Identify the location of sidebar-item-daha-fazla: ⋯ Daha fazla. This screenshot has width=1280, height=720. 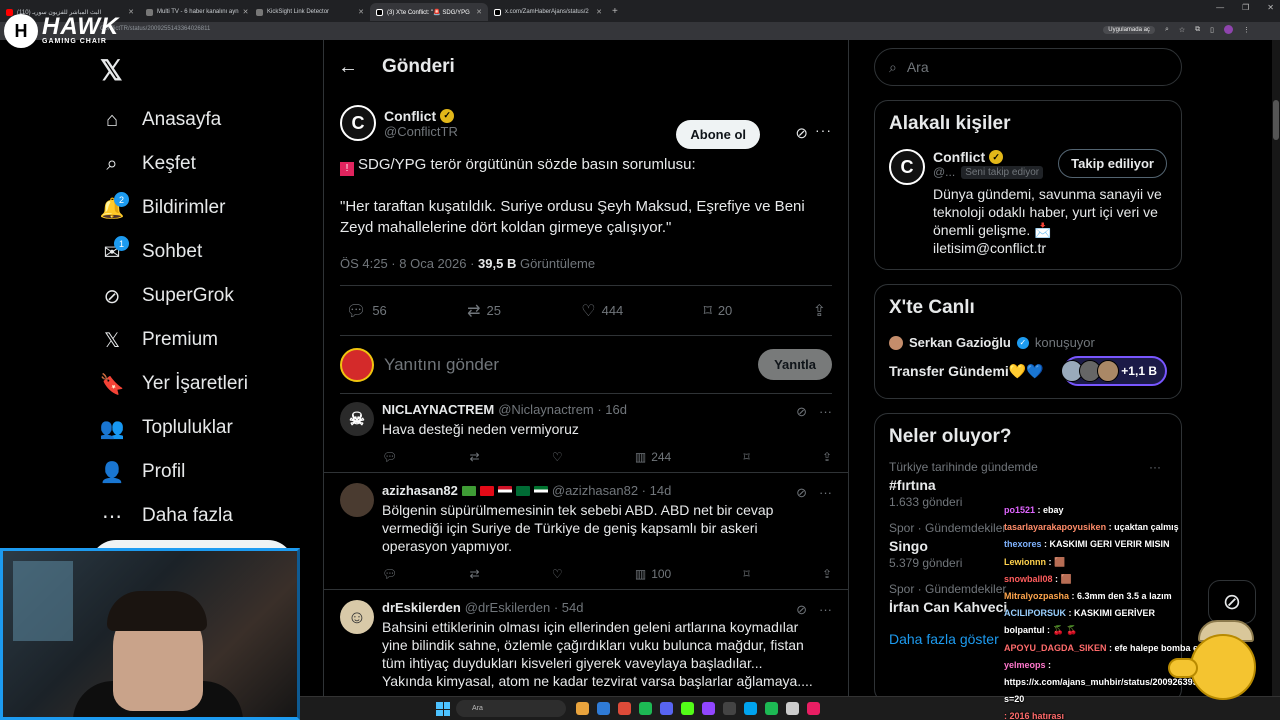
(174, 516).